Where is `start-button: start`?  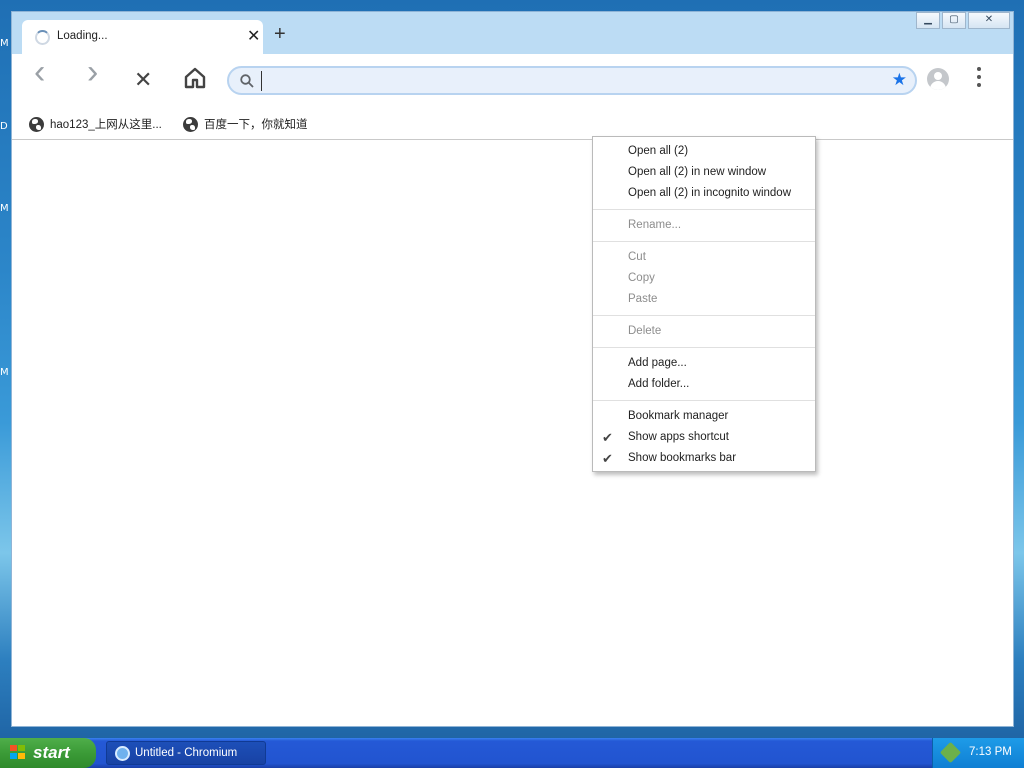
start-button: start is located at coordinates (48, 753).